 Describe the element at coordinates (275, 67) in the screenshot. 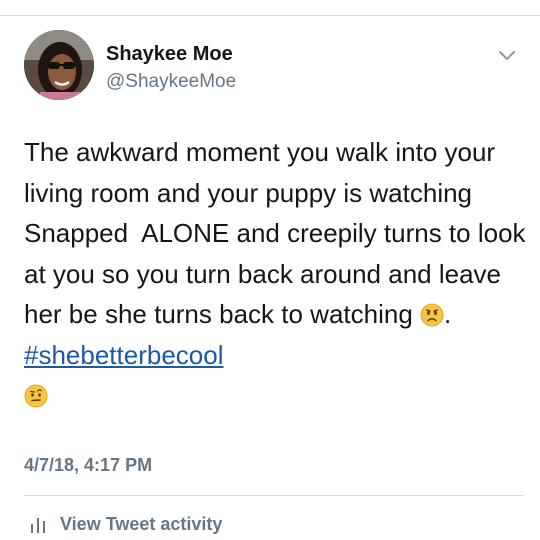

I see `tweet-header: Shaykee Moe @ShaykeeMoe` at that location.